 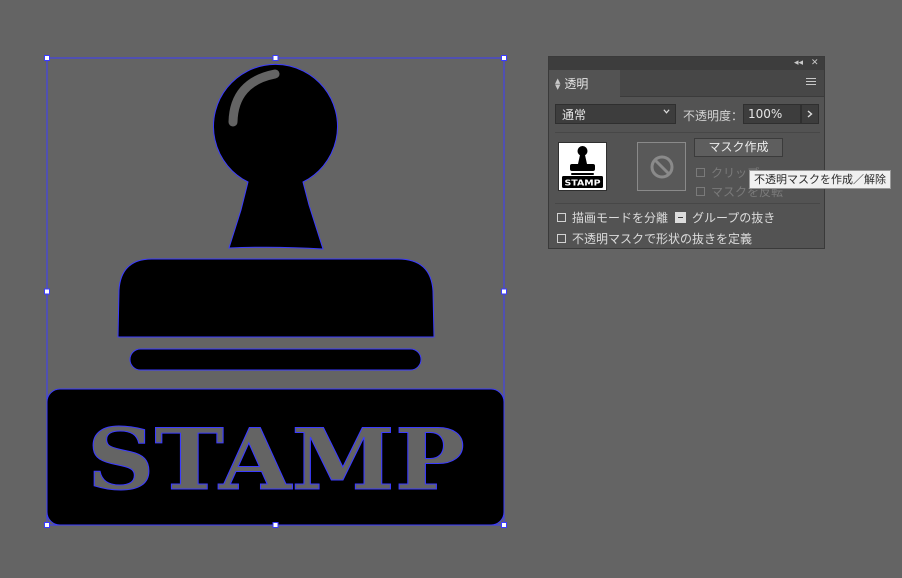 I want to click on chevron-right-icon, so click(x=810, y=114).